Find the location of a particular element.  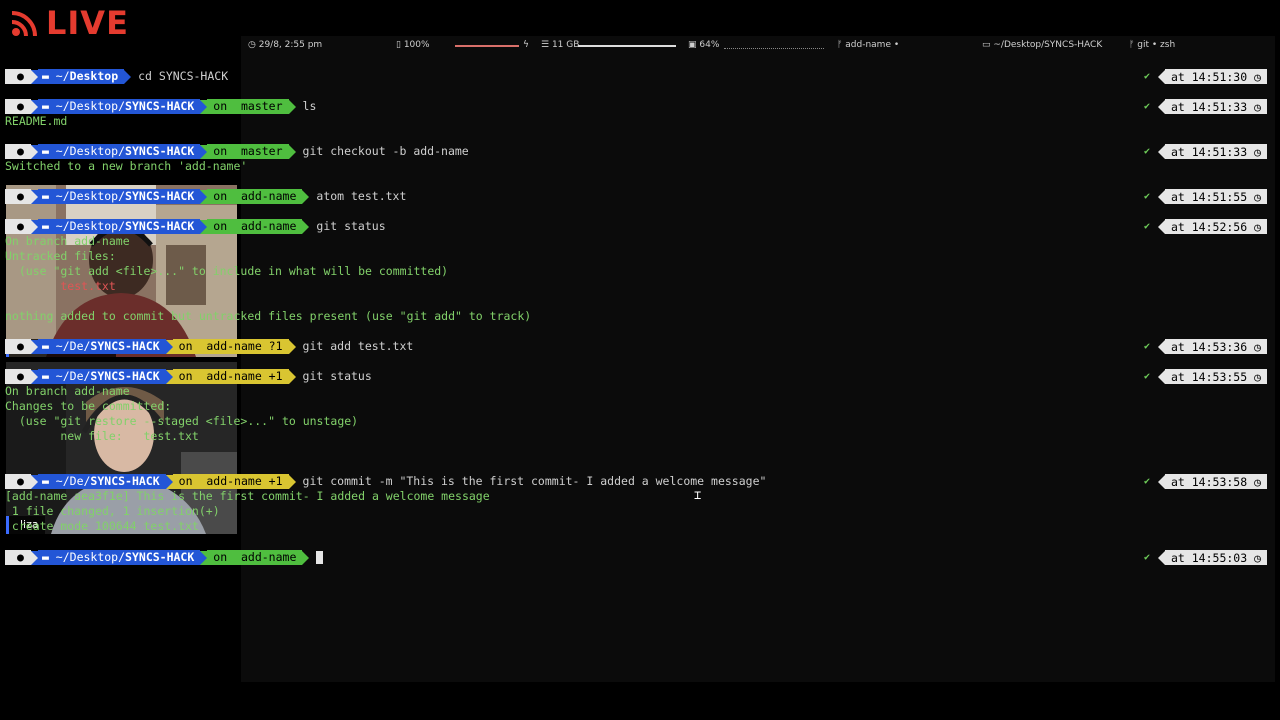

command-timestamp: at 14:51:55 ◷ is located at coordinates (1215, 196).